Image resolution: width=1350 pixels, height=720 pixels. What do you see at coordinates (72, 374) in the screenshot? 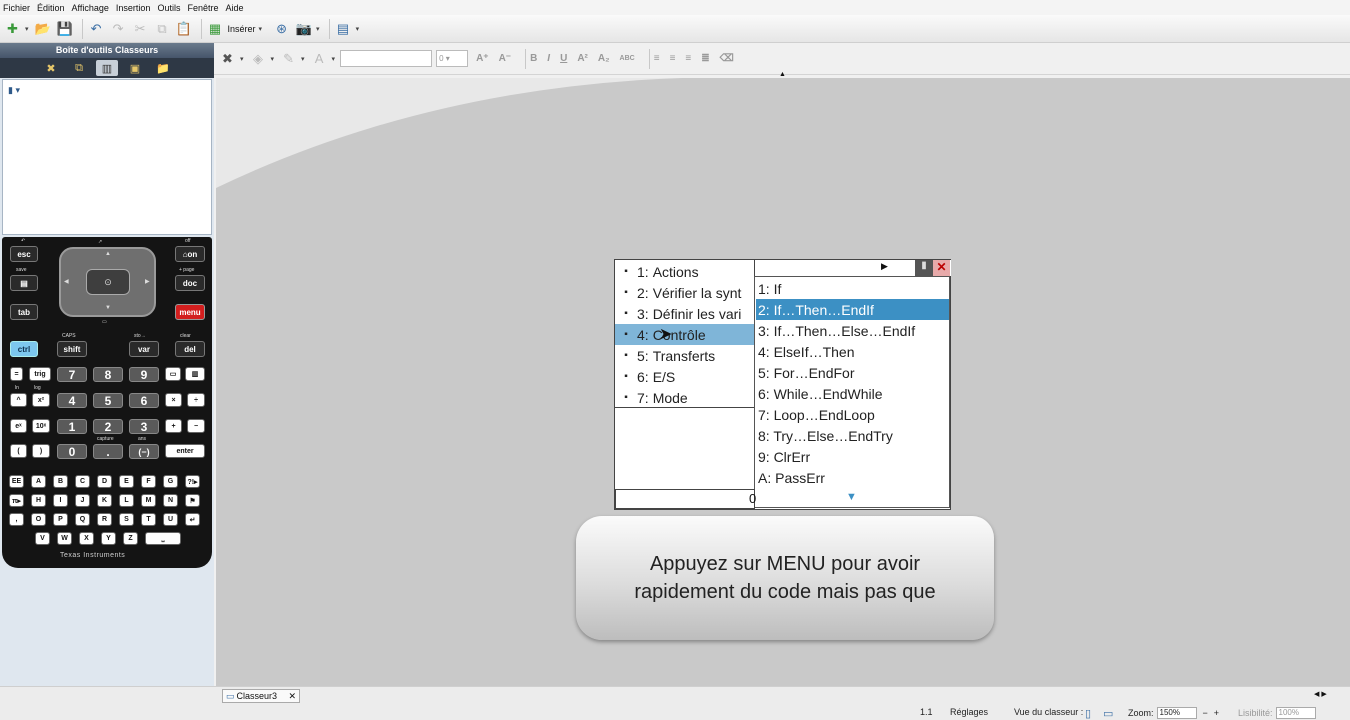
I see `key-7: 7` at bounding box center [72, 374].